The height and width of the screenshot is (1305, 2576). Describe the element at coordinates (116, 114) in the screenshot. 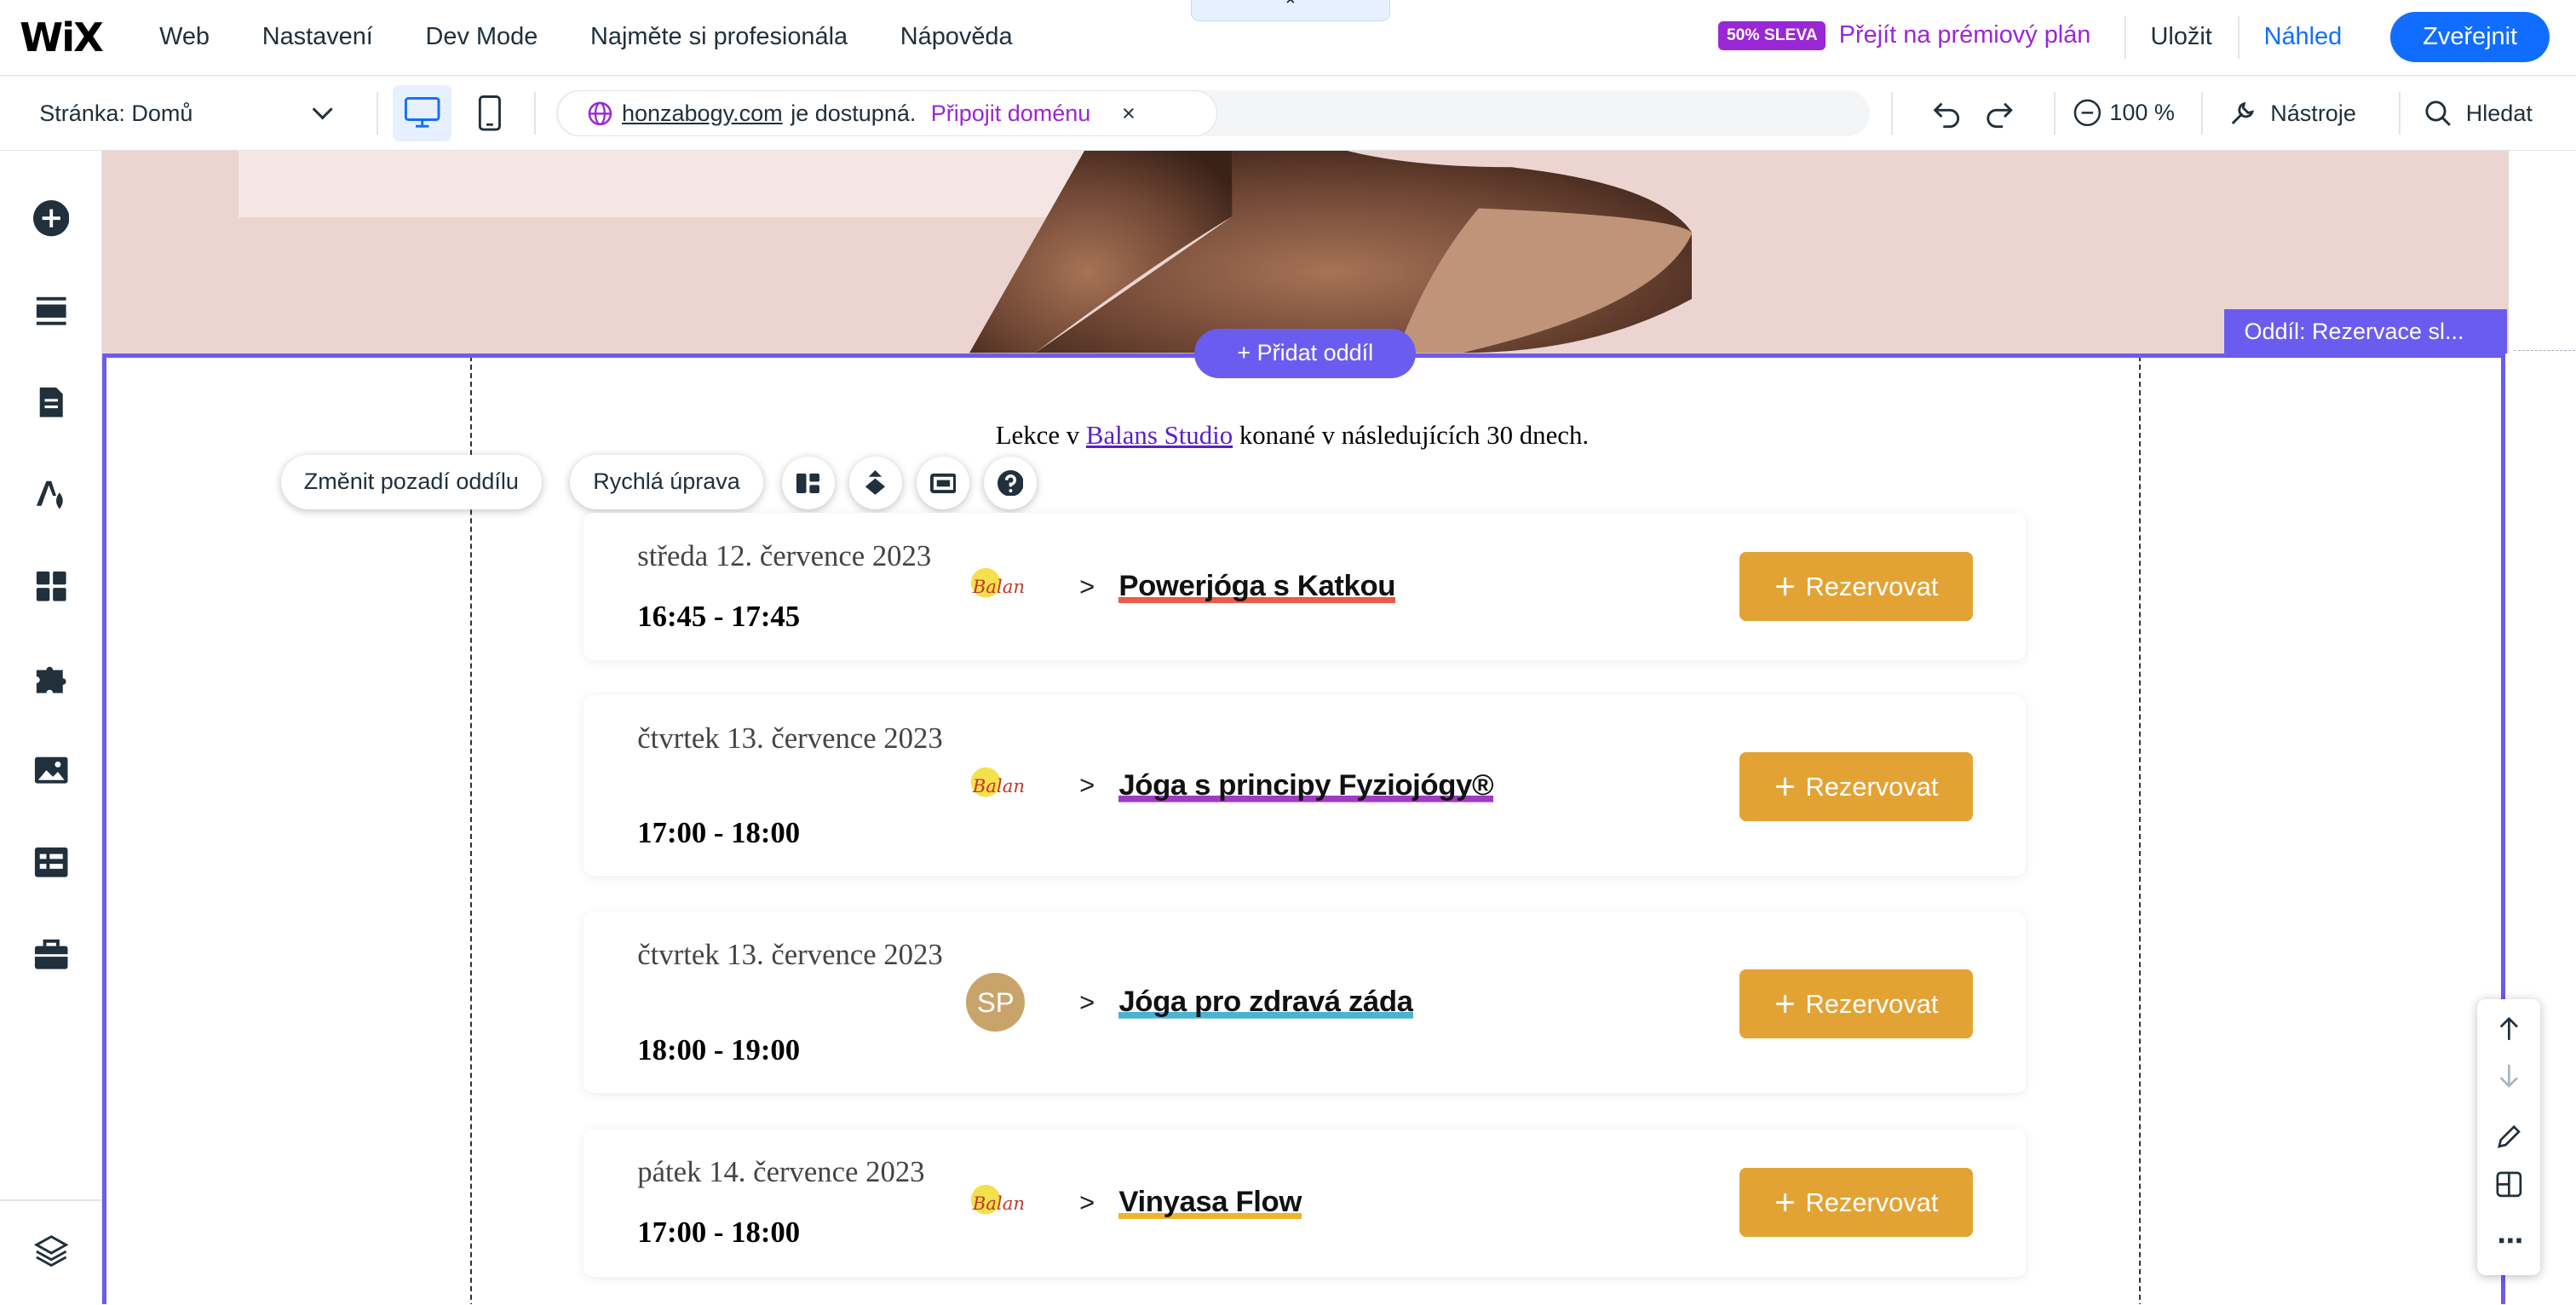

I see `page-select: Stránka: Domů` at that location.